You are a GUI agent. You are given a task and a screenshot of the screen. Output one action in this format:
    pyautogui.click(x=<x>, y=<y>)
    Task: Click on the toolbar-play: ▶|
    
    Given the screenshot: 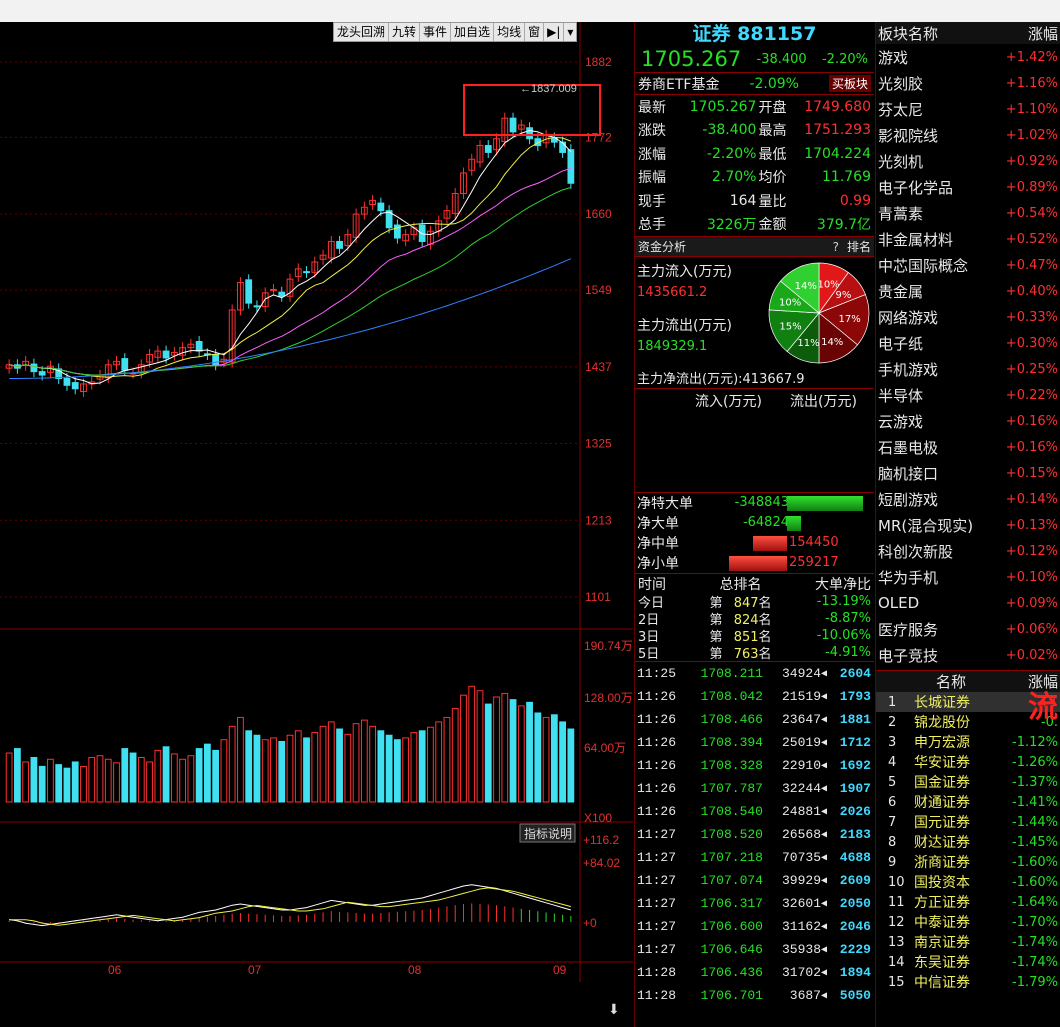 What is the action you would take?
    pyautogui.click(x=554, y=32)
    